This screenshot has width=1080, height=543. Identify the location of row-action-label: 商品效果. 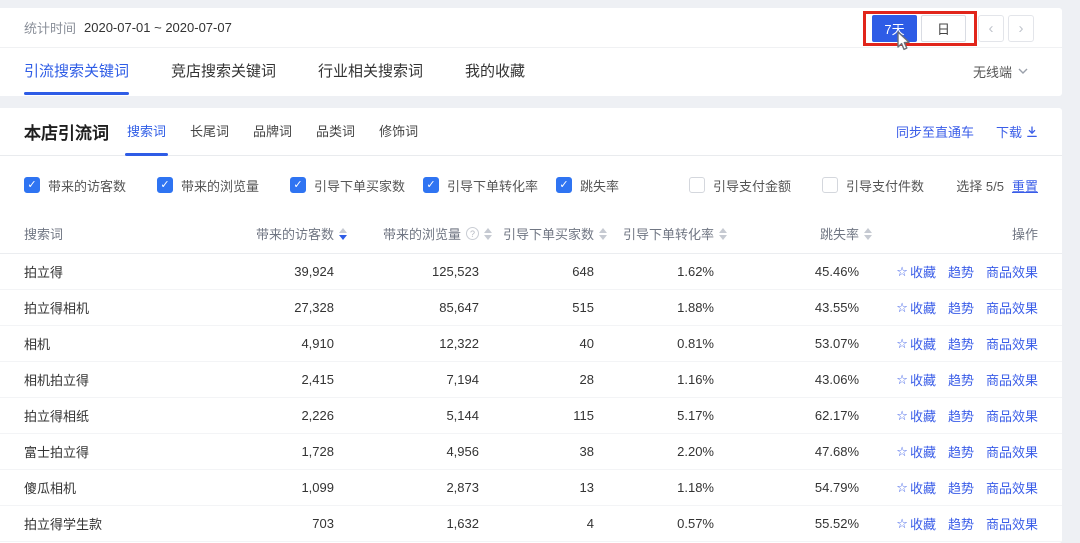
(1011, 452).